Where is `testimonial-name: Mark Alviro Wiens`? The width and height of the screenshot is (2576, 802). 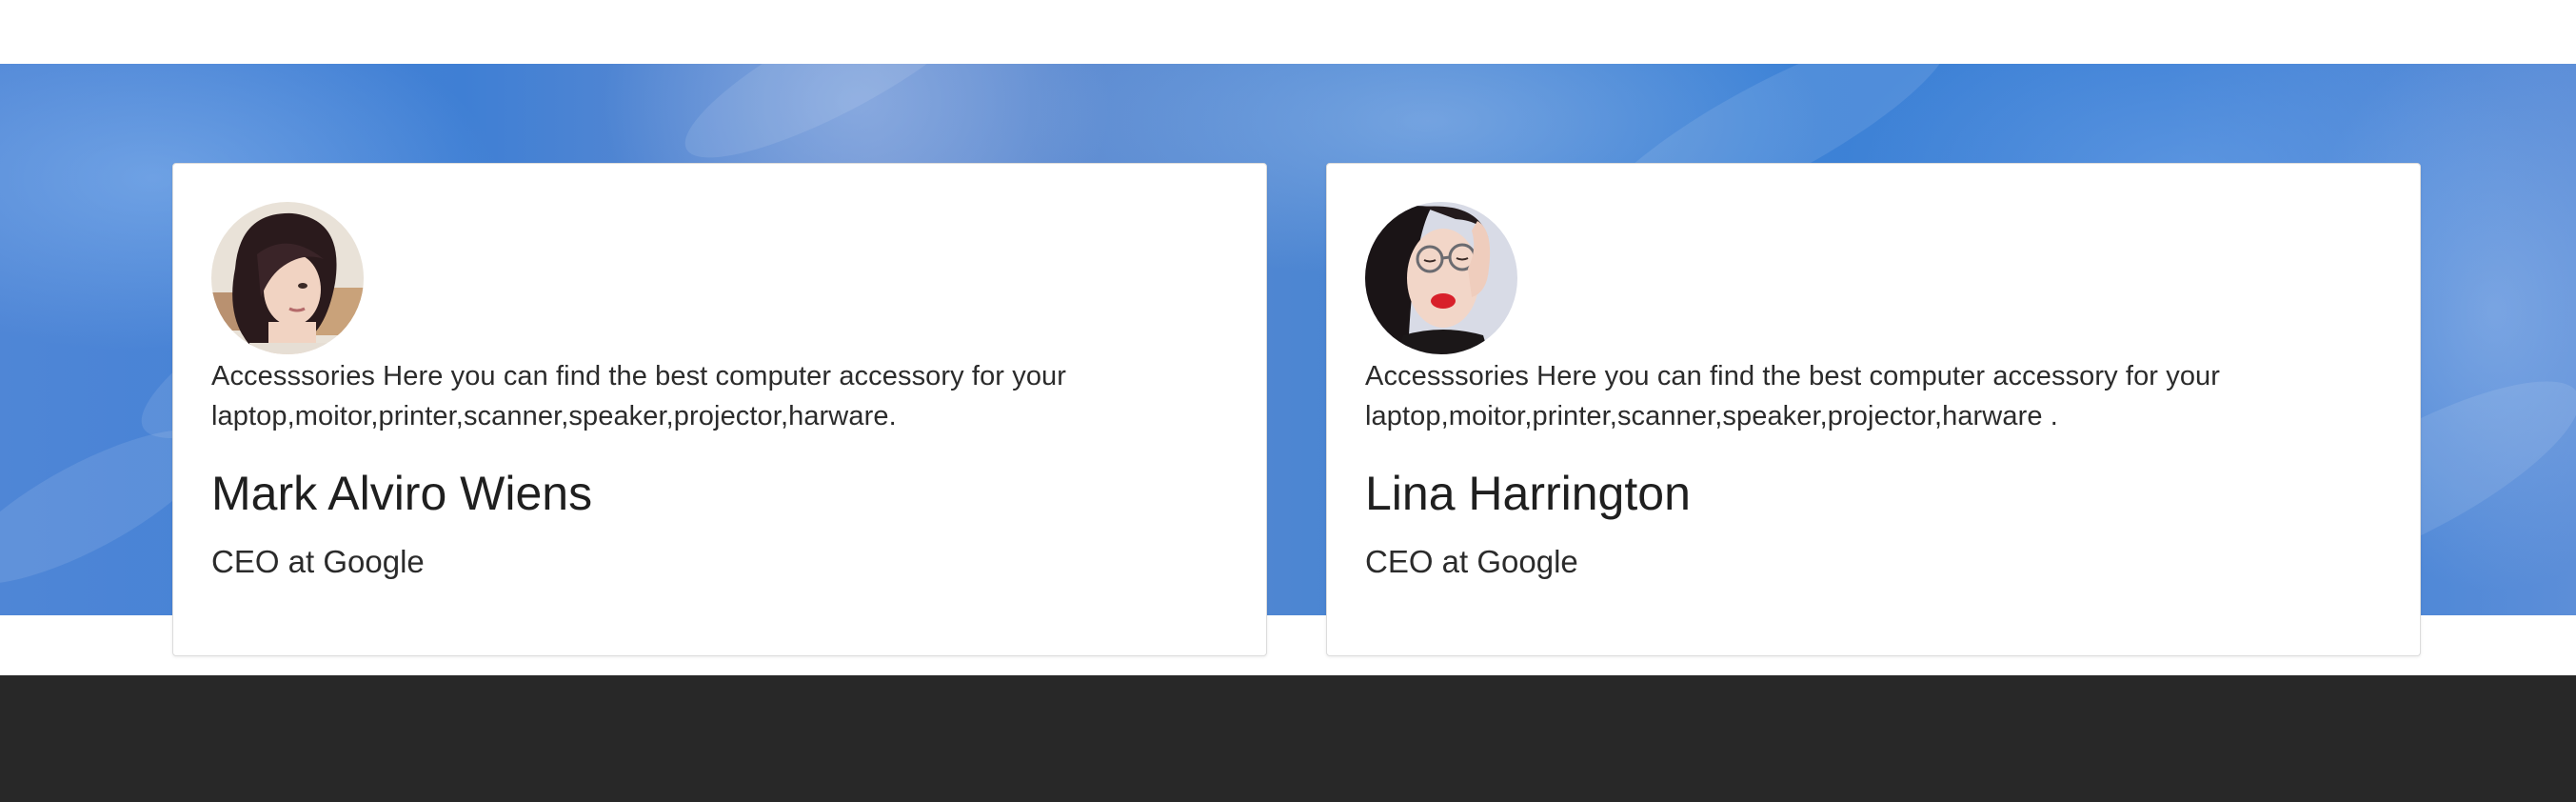 testimonial-name: Mark Alviro Wiens is located at coordinates (402, 493).